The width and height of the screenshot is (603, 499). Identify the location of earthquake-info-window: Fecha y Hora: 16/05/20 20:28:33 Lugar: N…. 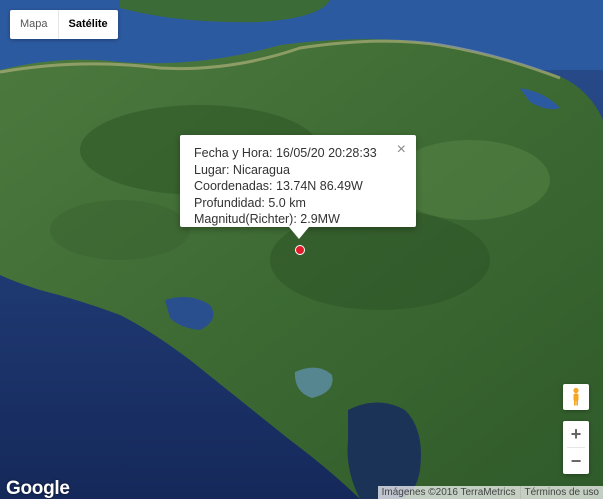
(298, 181).